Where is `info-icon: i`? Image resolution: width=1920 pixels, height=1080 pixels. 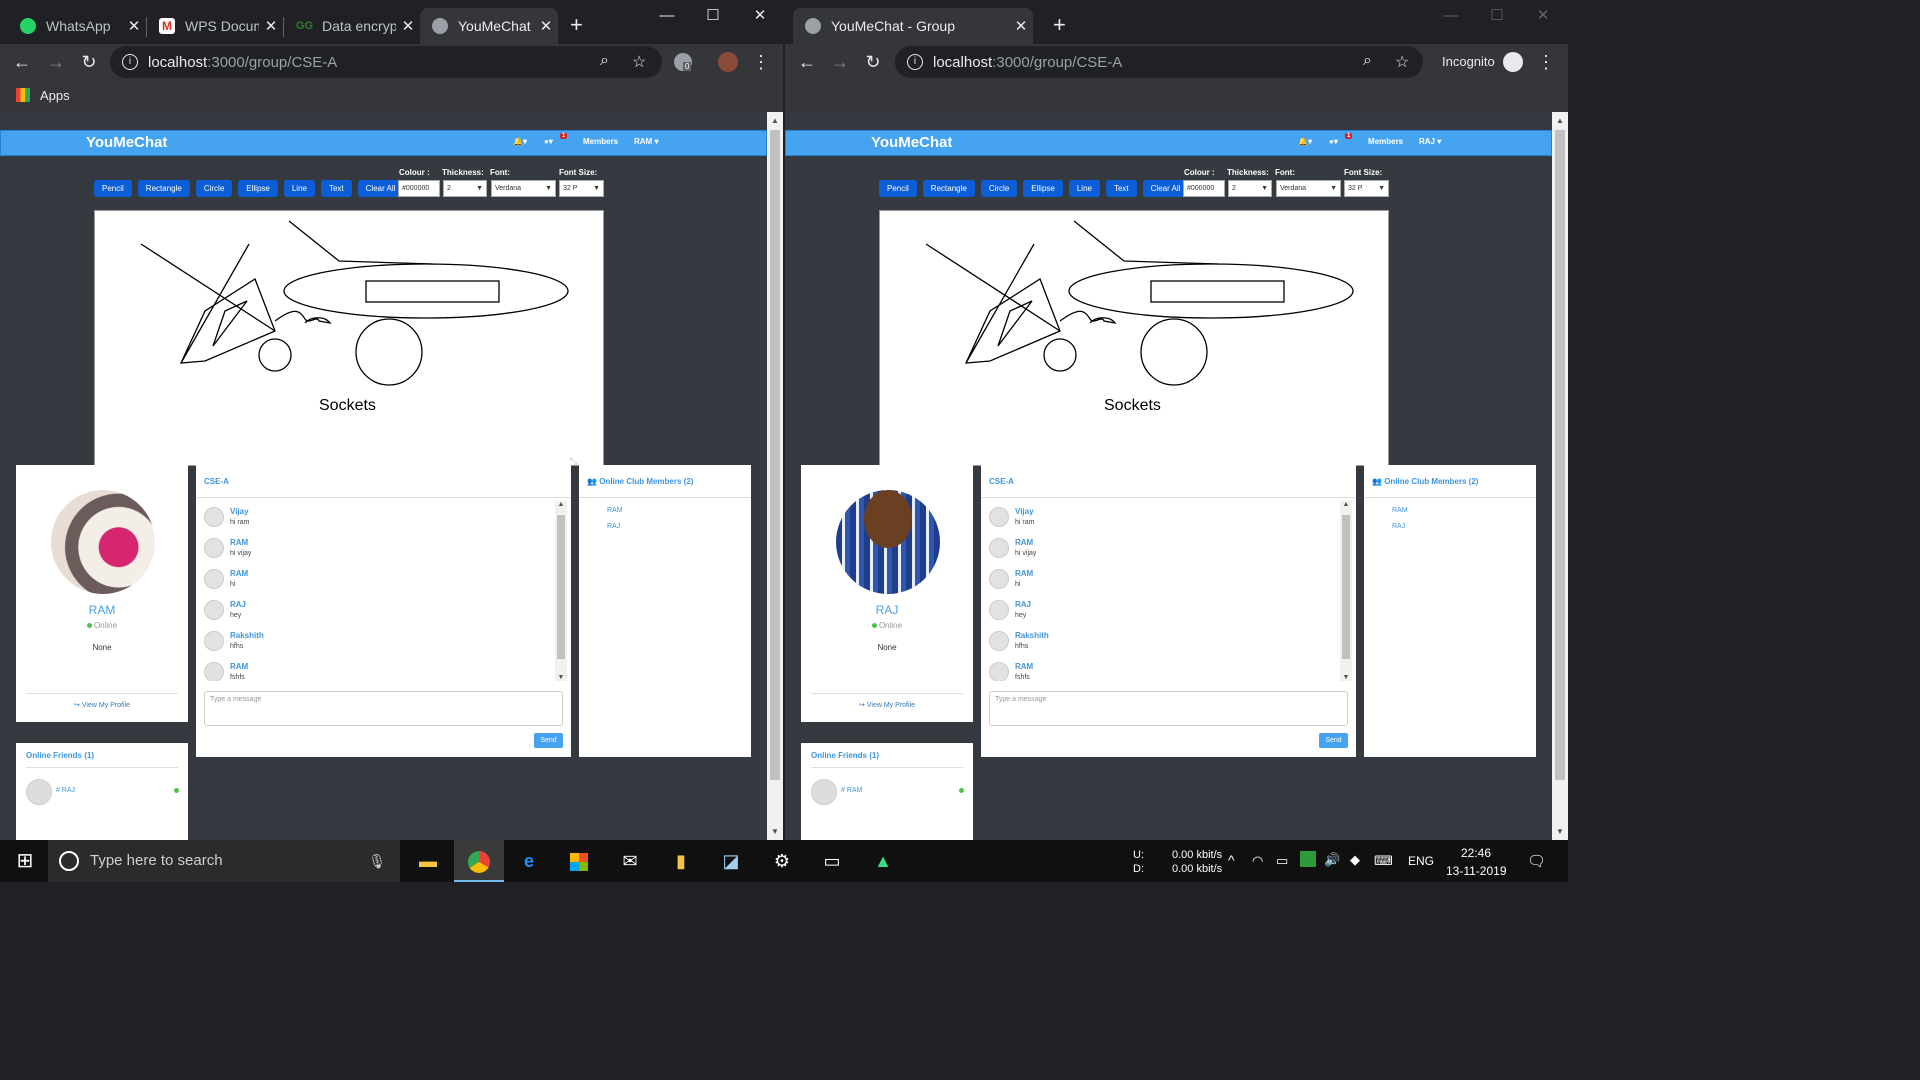
info-icon: i is located at coordinates (915, 62).